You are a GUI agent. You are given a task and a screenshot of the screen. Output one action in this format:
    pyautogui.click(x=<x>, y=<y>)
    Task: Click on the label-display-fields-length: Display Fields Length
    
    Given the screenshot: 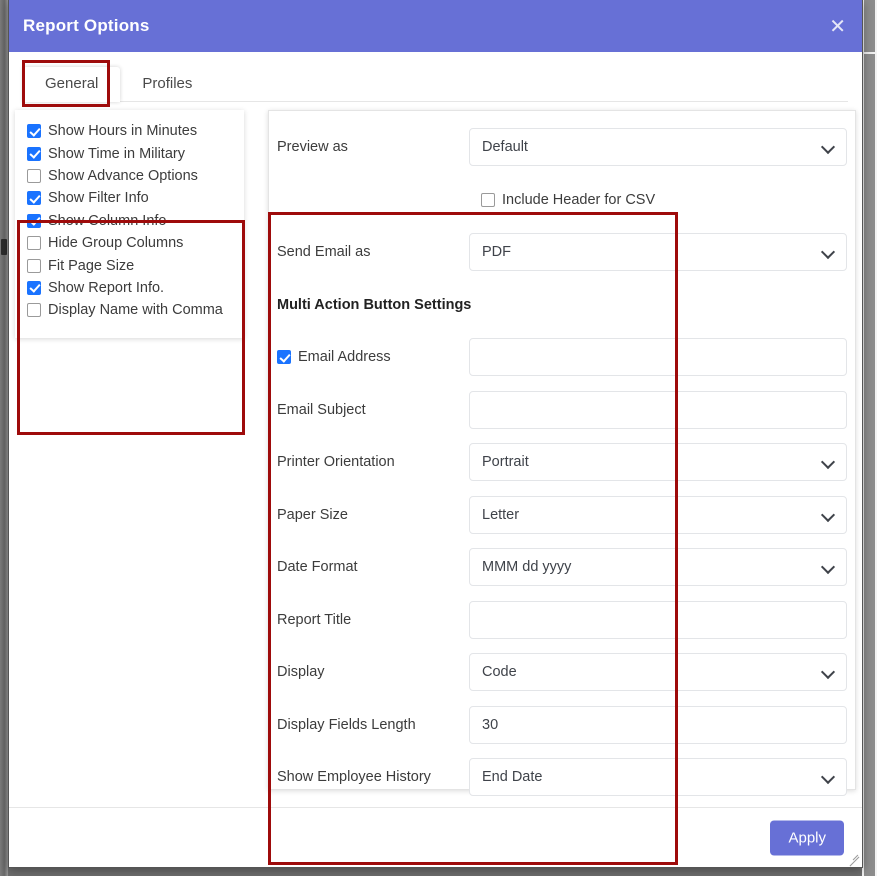 What is the action you would take?
    pyautogui.click(x=346, y=724)
    